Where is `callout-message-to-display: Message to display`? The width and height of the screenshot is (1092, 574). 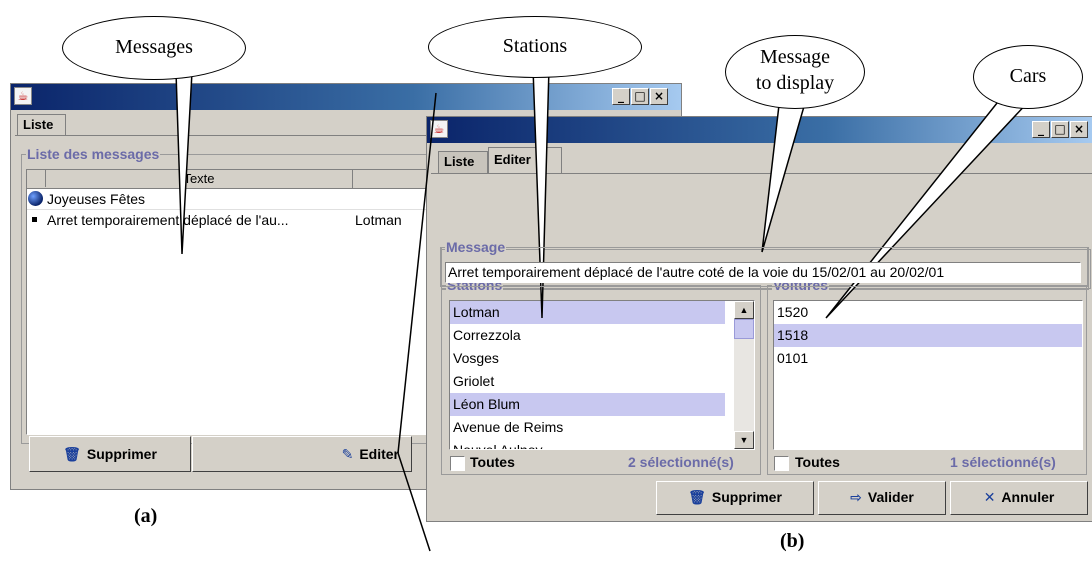
callout-message-to-display: Message to display is located at coordinates (795, 72).